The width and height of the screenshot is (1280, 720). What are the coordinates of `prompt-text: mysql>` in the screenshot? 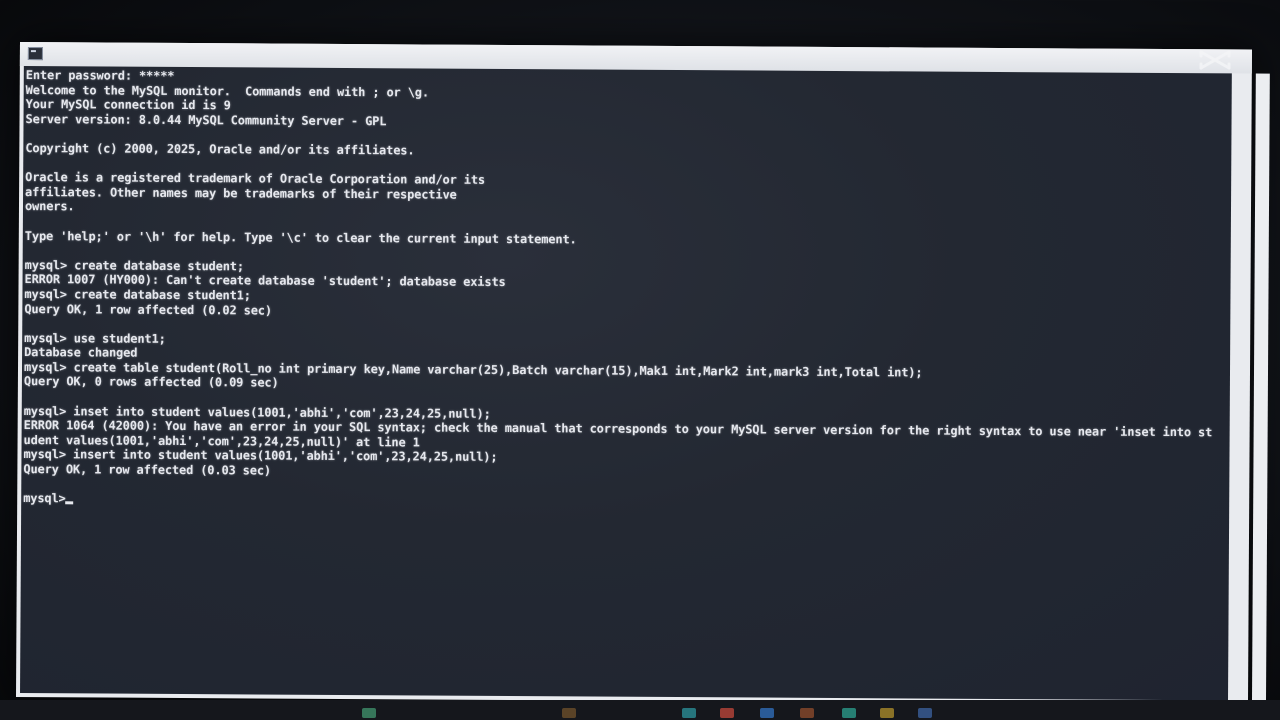 It's located at (44, 498).